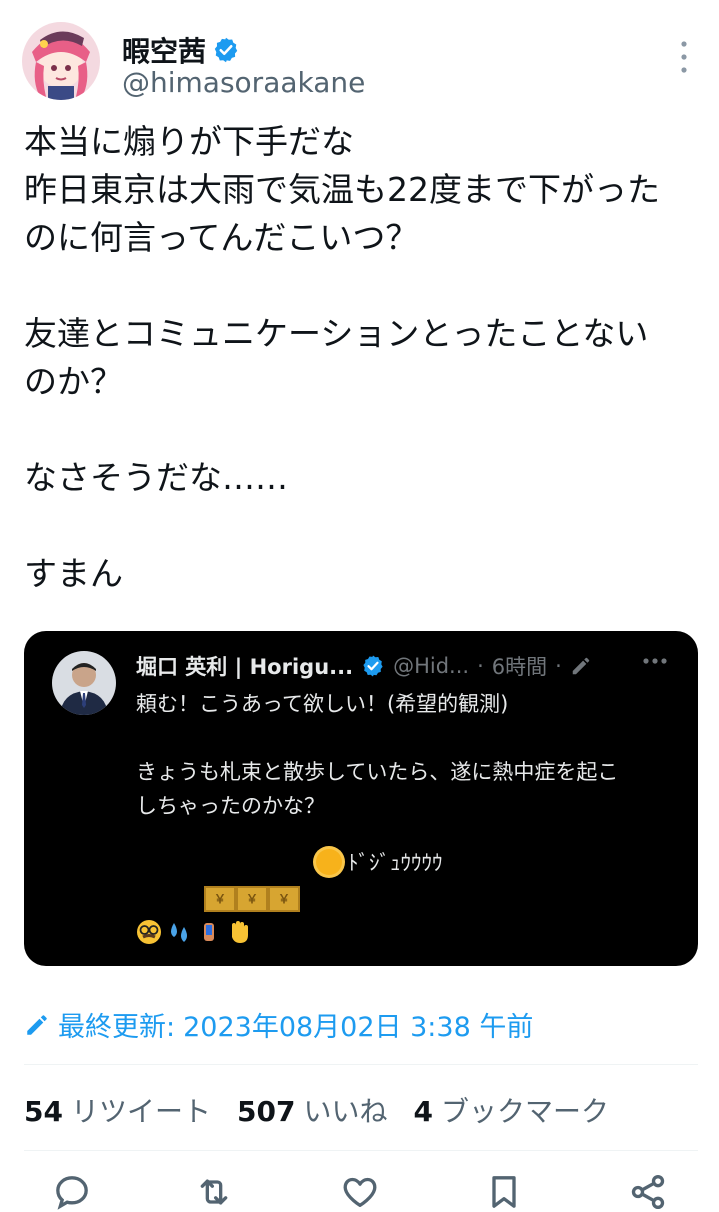 The height and width of the screenshot is (1212, 719). Describe the element at coordinates (266, 1111) in the screenshot. I see `like-count-number: 507` at that location.